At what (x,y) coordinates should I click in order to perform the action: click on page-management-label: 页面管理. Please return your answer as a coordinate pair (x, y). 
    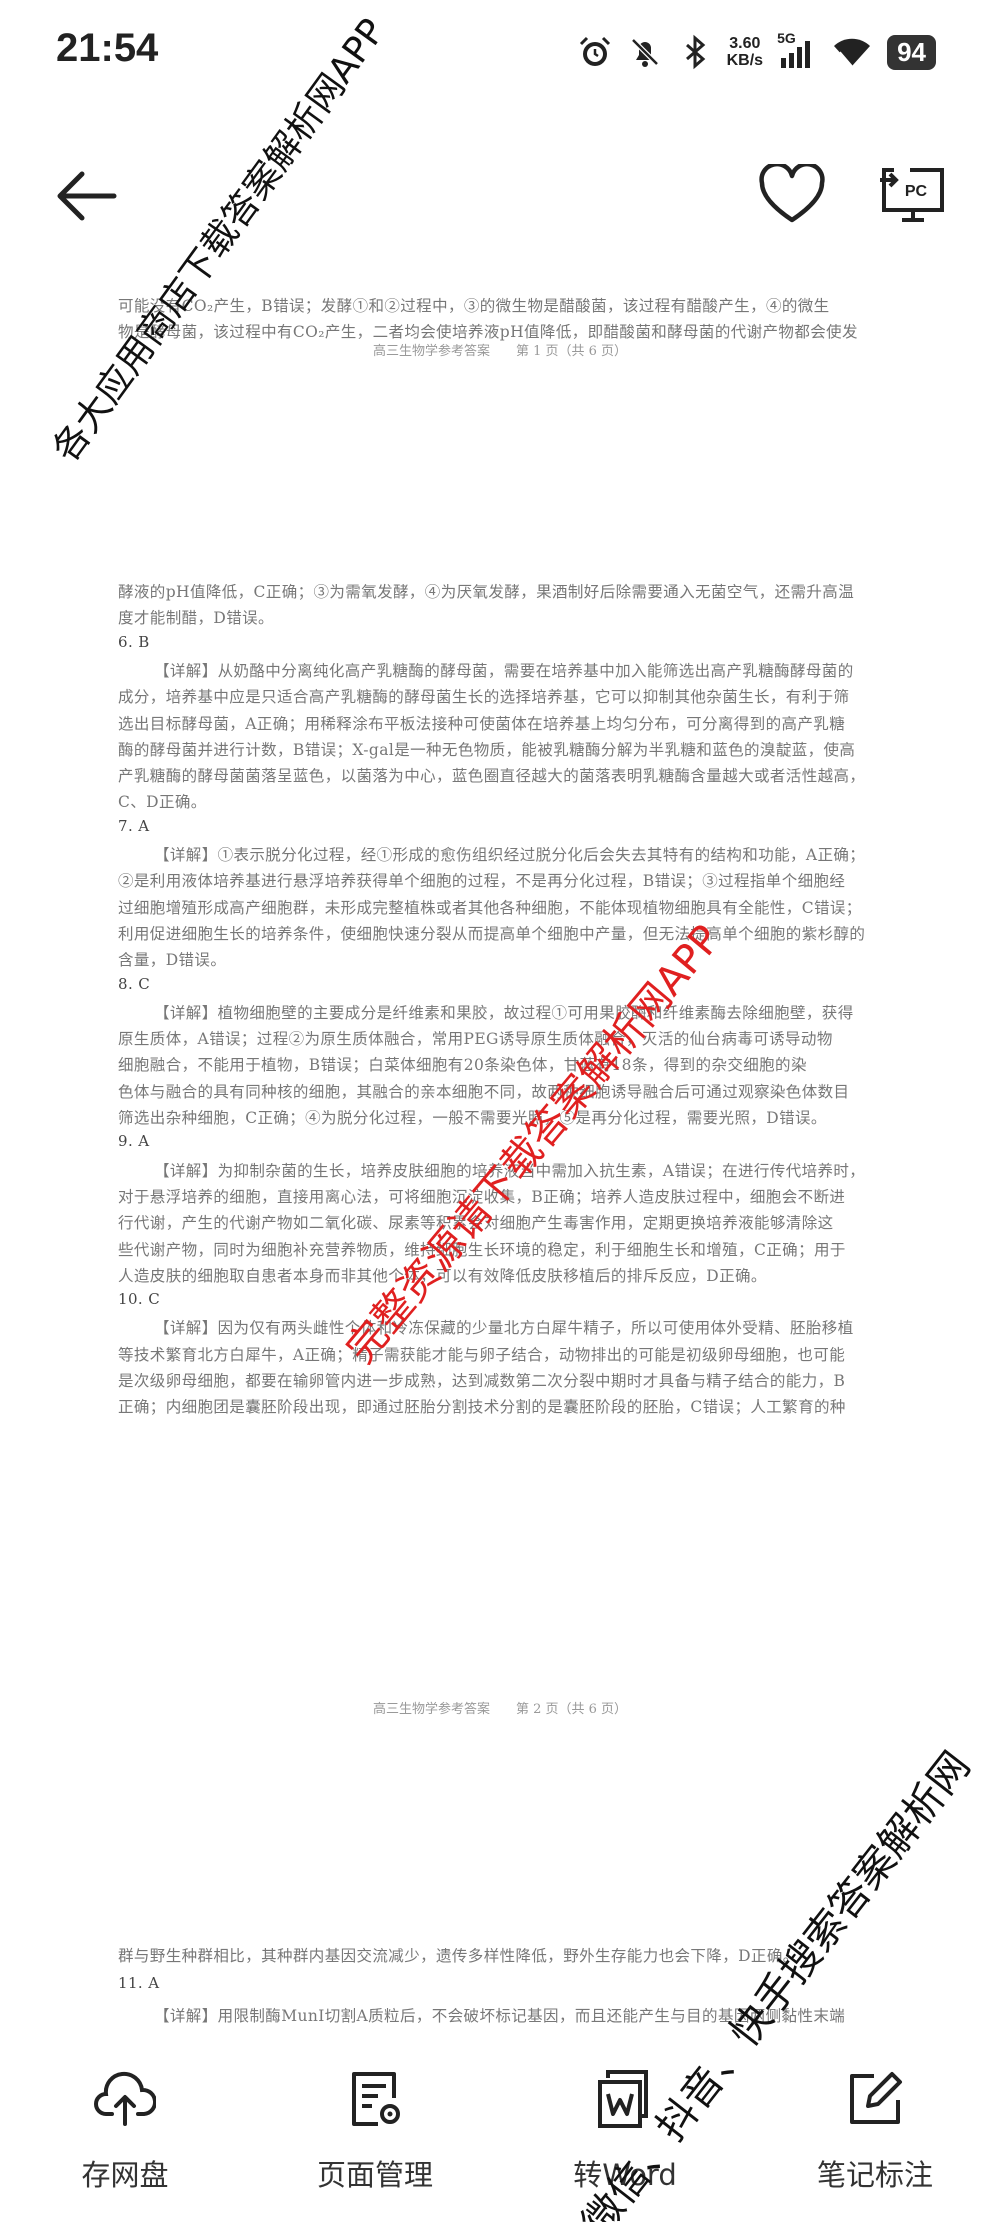
    Looking at the image, I should click on (374, 2175).